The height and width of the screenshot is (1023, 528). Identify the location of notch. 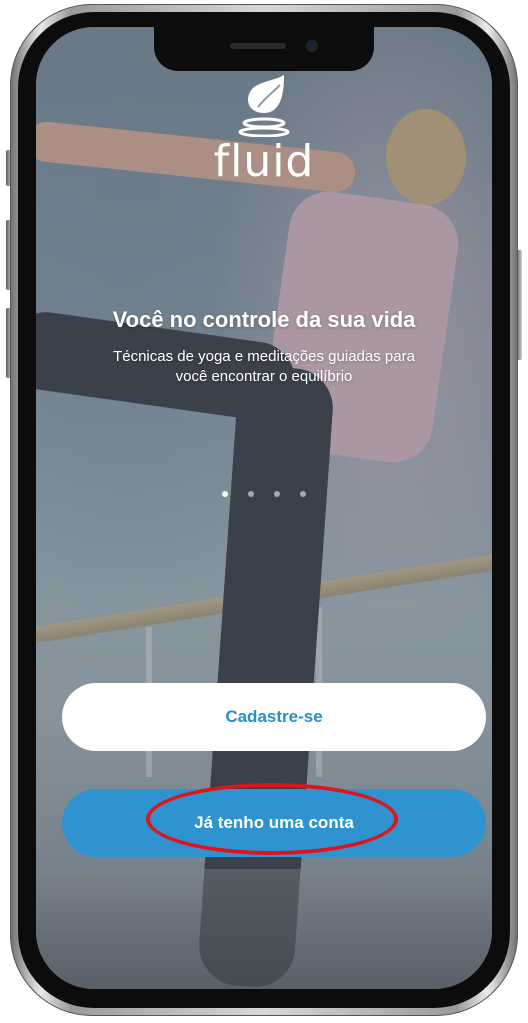
(264, 49).